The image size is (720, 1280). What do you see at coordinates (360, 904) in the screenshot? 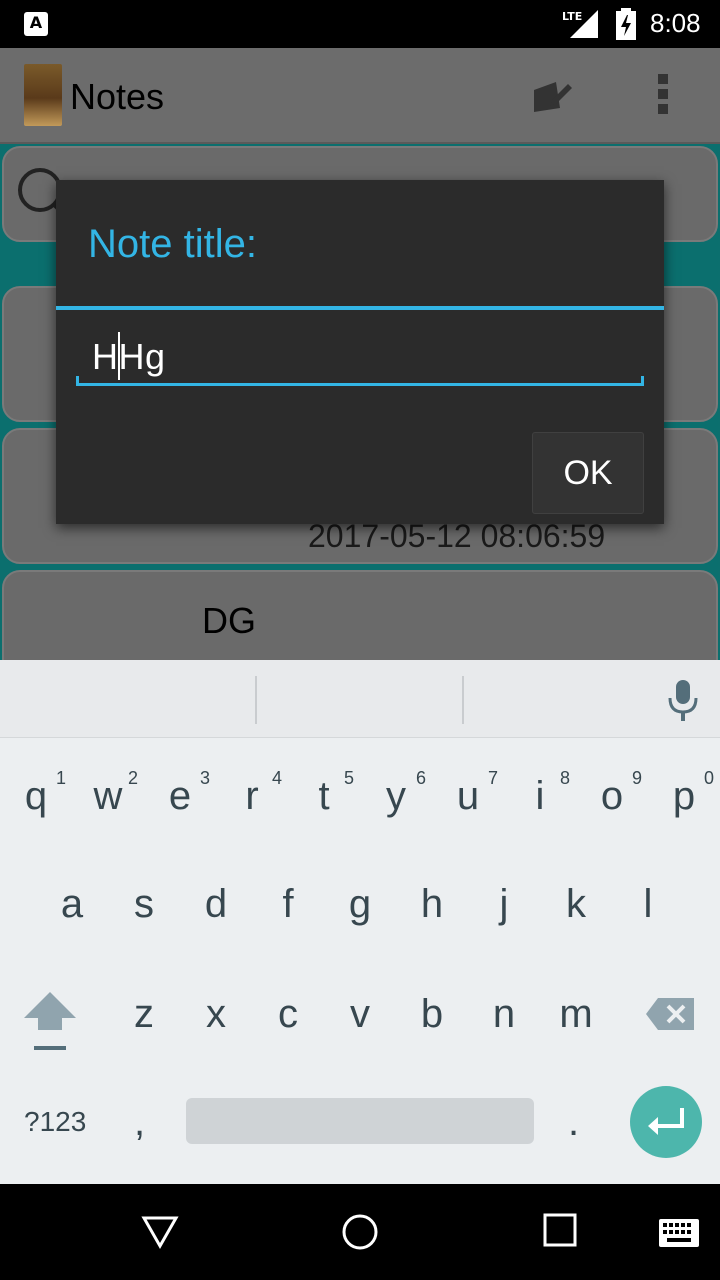
I see `key-g: g` at bounding box center [360, 904].